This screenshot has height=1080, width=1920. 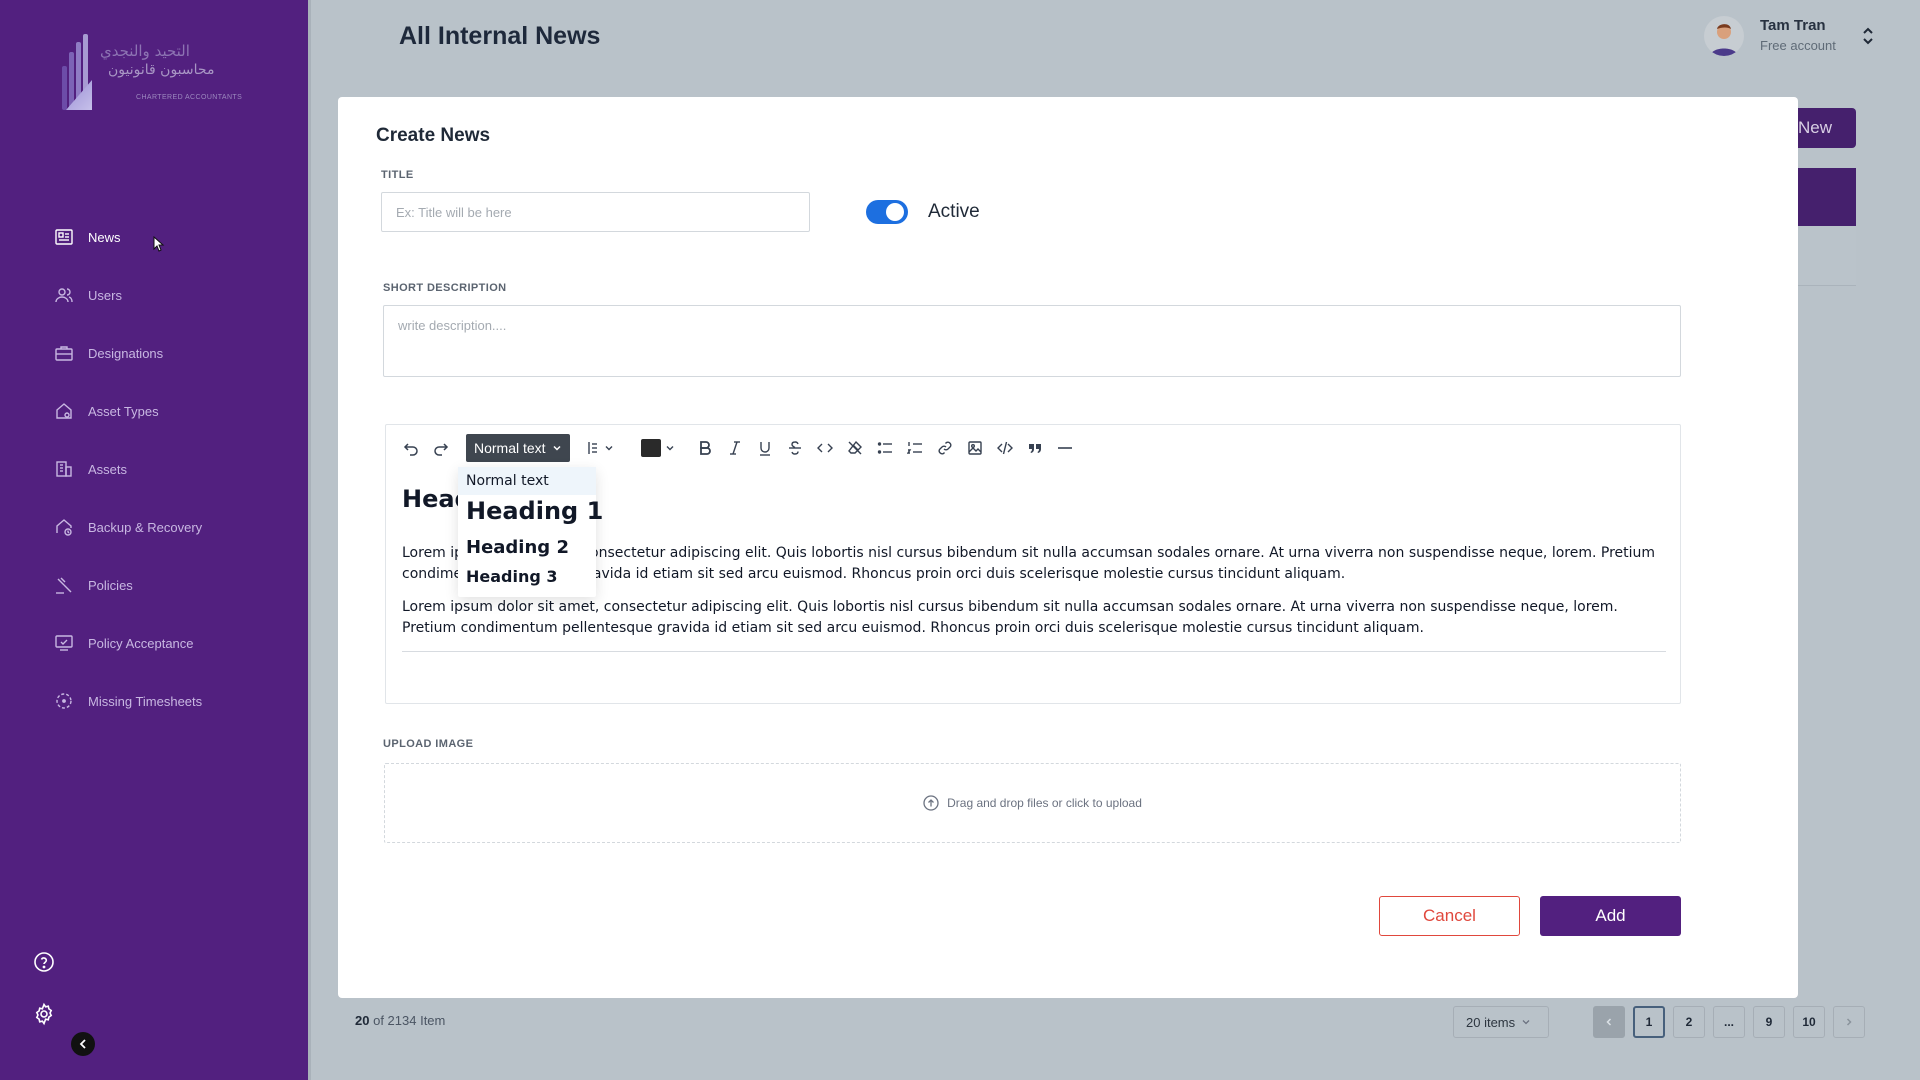 What do you see at coordinates (123, 411) in the screenshot?
I see `sidebar-item-label: Asset Types` at bounding box center [123, 411].